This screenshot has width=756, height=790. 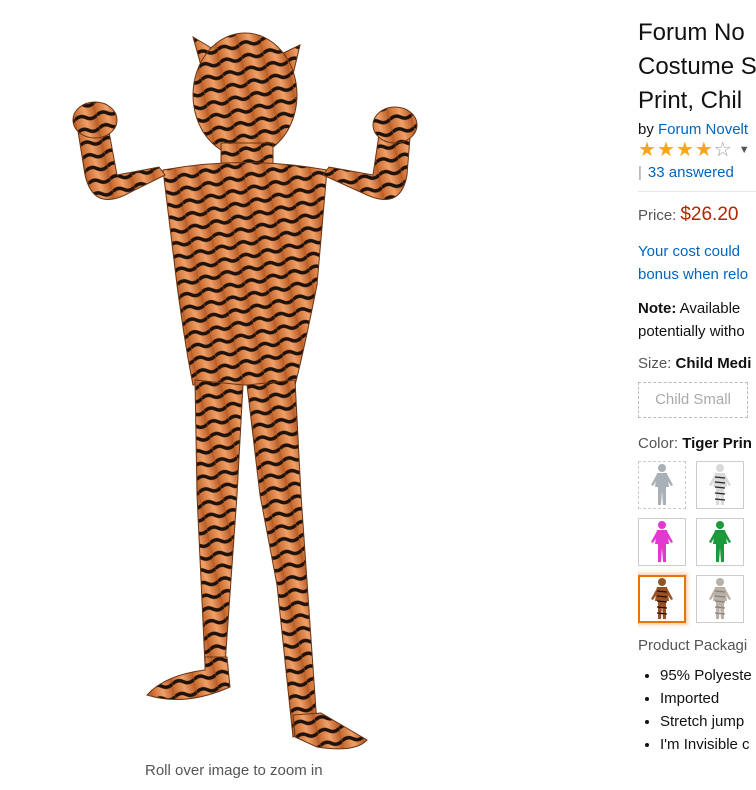 What do you see at coordinates (709, 214) in the screenshot?
I see `price-value: $26.20` at bounding box center [709, 214].